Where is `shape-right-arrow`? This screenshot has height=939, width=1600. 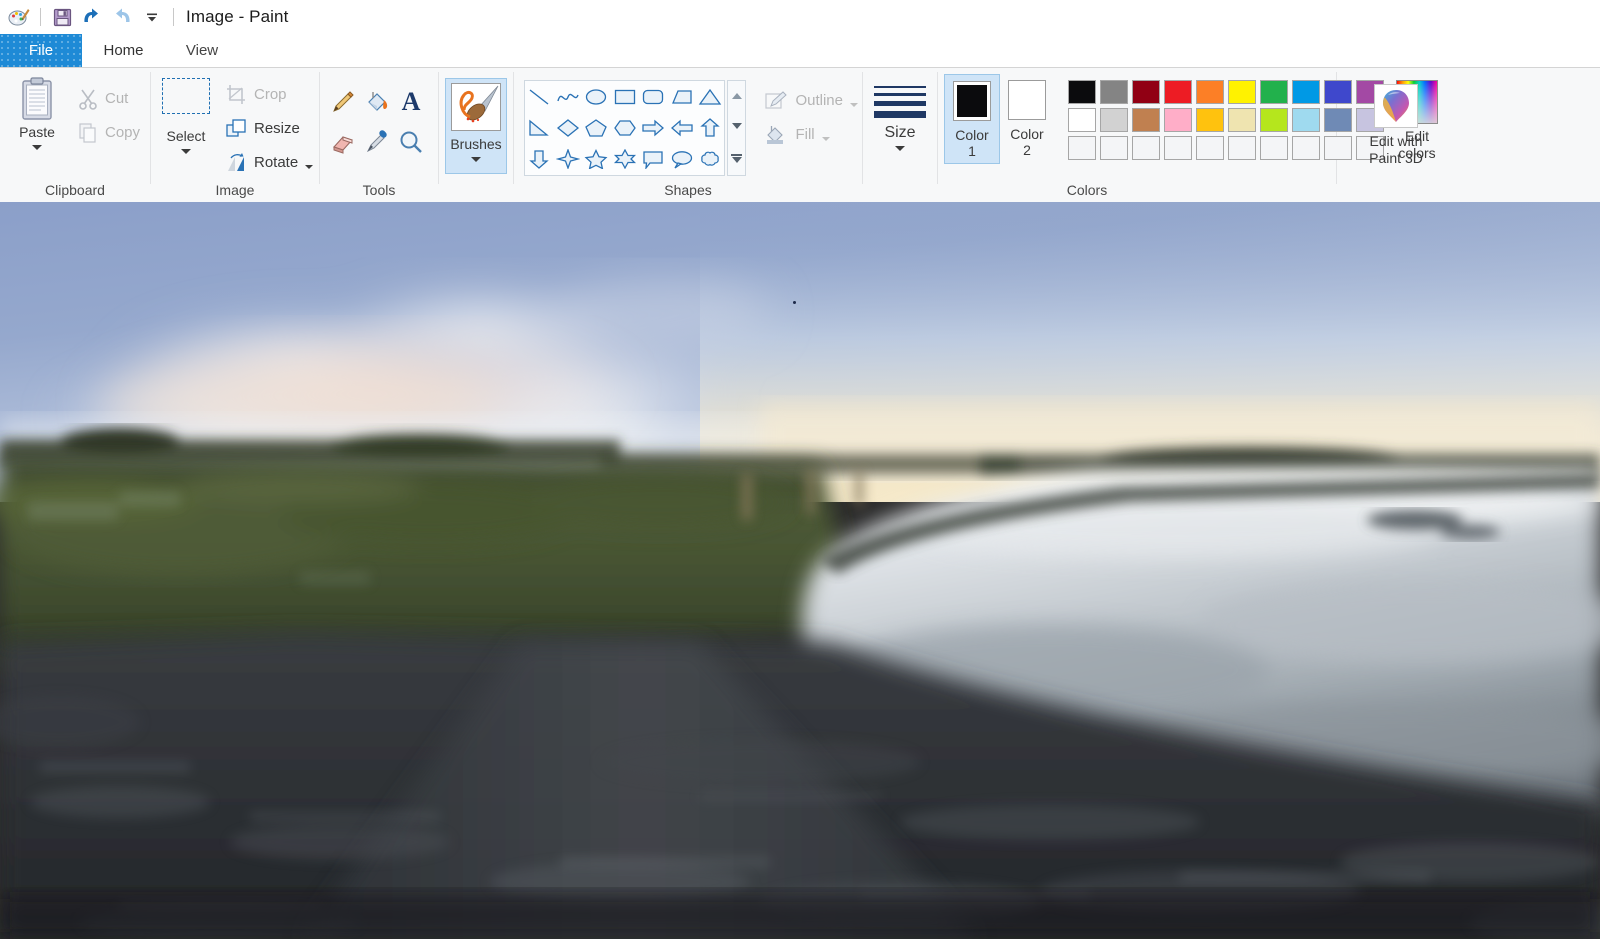 shape-right-arrow is located at coordinates (653, 127).